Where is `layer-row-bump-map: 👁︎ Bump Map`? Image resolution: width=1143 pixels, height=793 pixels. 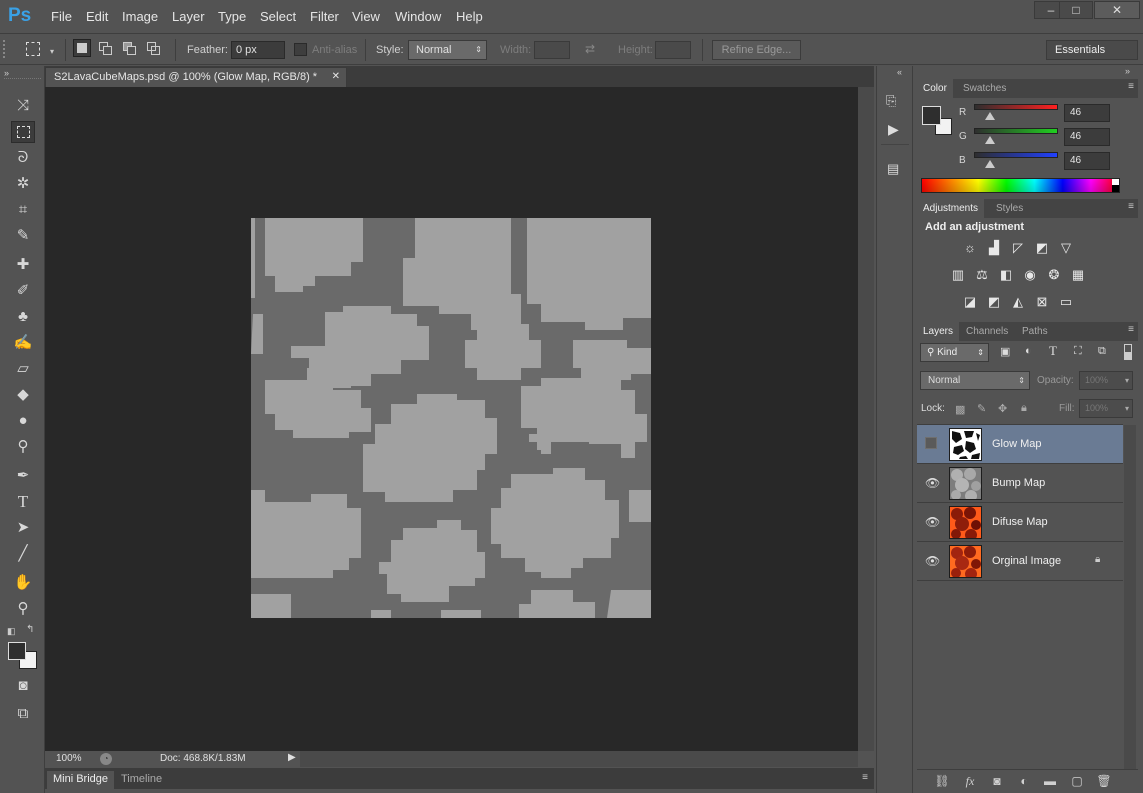 layer-row-bump-map: 👁︎ Bump Map is located at coordinates (1020, 483).